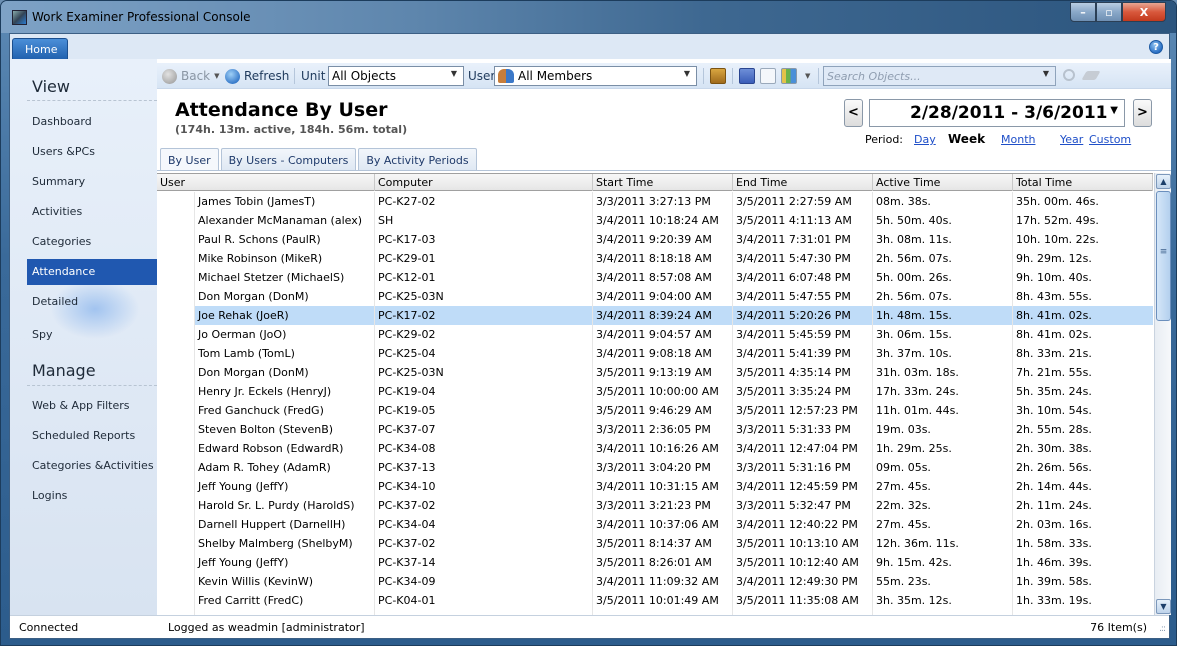 The width and height of the screenshot is (1177, 646). Describe the element at coordinates (943, 220) in the screenshot. I see `active-time-cell: 5h. 50m. 40s.` at that location.